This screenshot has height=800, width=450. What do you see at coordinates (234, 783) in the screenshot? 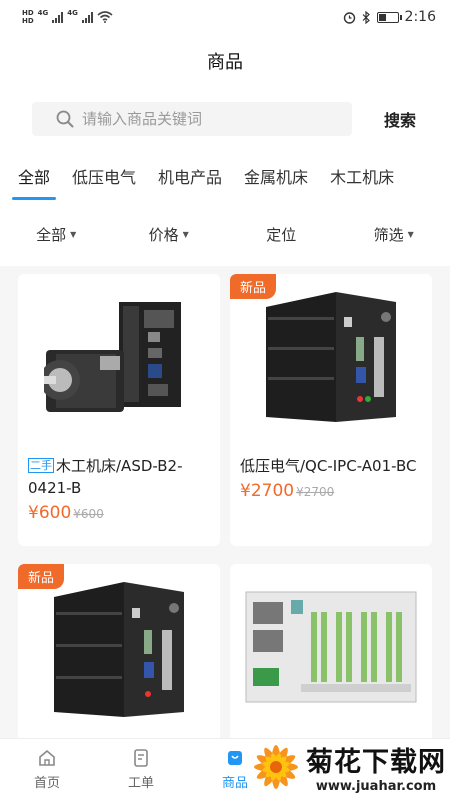
I see `nav-label: 商品` at bounding box center [234, 783].